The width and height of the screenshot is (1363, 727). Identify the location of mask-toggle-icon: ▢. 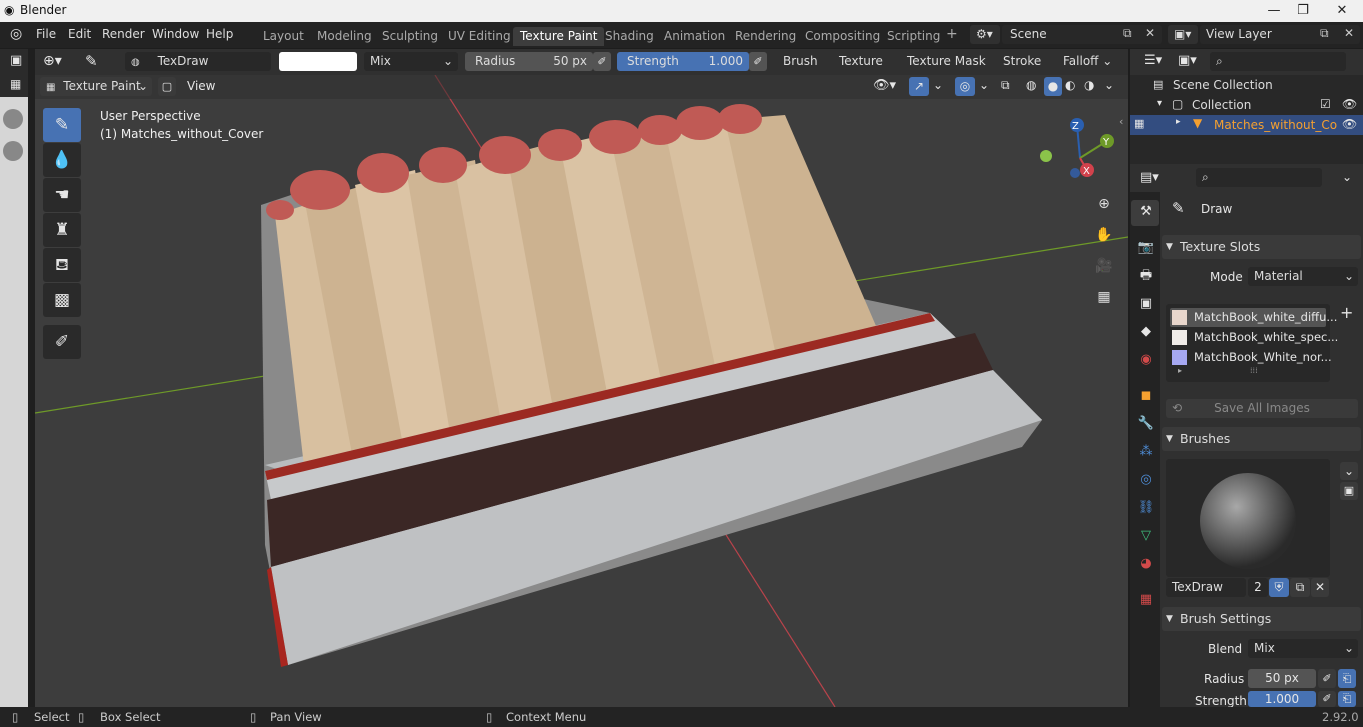
(167, 86).